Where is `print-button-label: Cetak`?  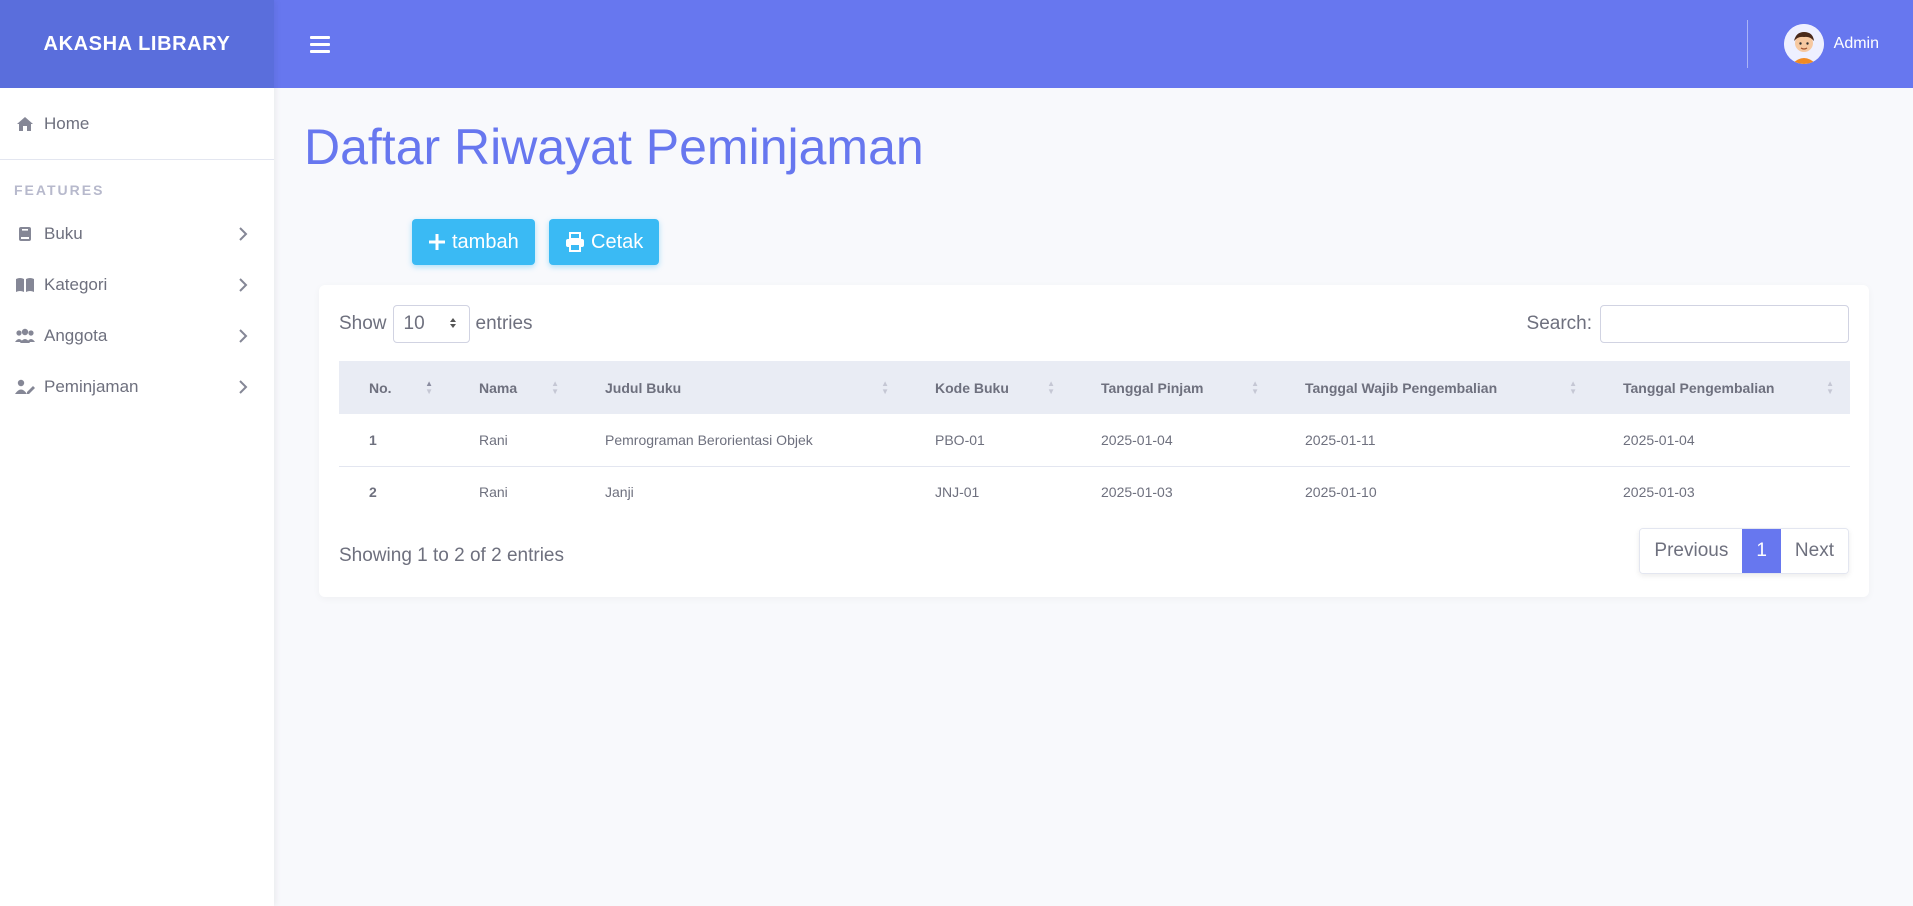 print-button-label: Cetak is located at coordinates (617, 241).